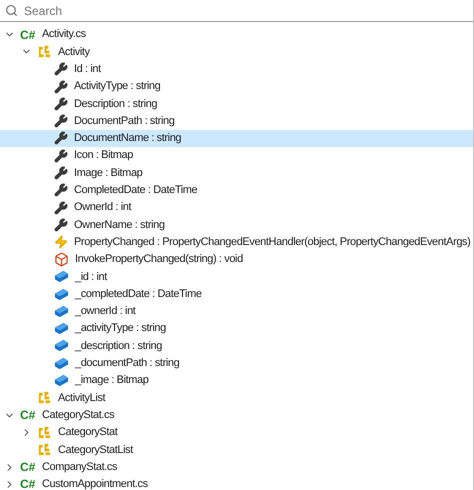 Image resolution: width=474 pixels, height=490 pixels. I want to click on tree-item: _documentPath : string, so click(236, 363).